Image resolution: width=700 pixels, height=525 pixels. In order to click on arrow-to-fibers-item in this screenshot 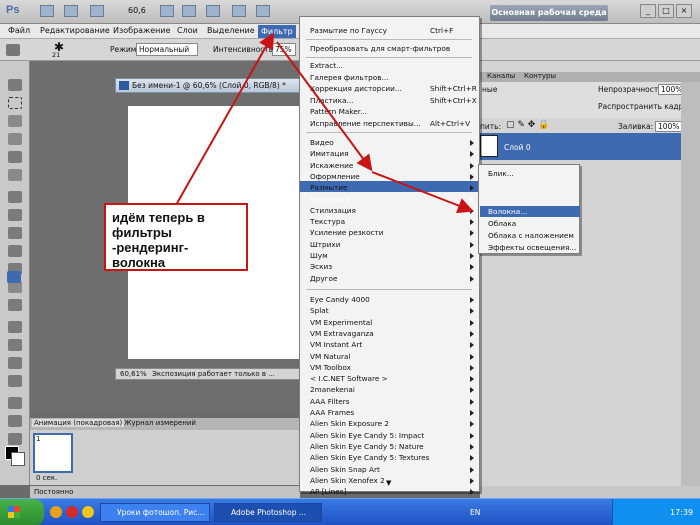, I will do `click(422, 192)`.